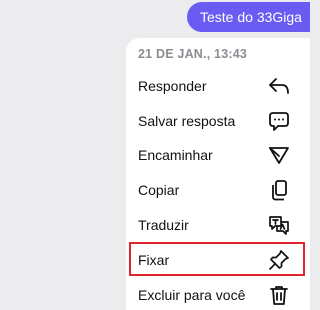  What do you see at coordinates (218, 260) in the screenshot?
I see `menu-item-pin: Fixar` at bounding box center [218, 260].